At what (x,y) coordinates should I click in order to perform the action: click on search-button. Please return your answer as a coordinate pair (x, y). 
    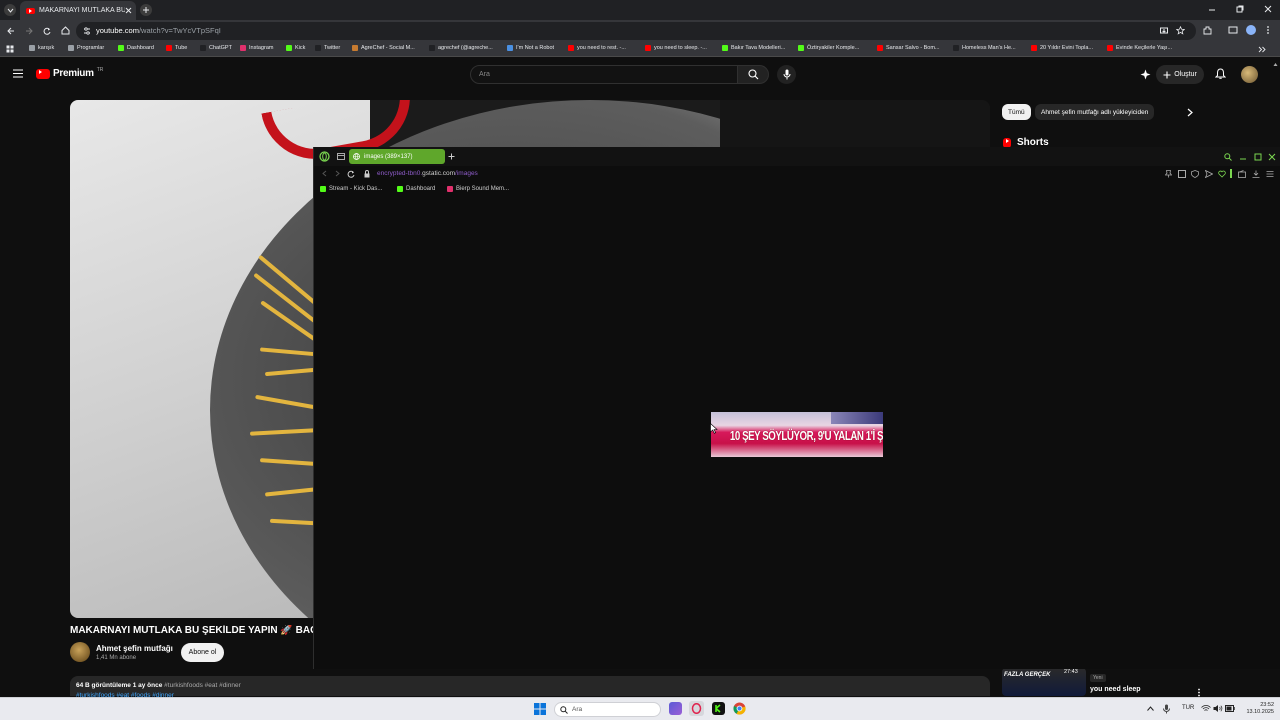
    Looking at the image, I should click on (753, 74).